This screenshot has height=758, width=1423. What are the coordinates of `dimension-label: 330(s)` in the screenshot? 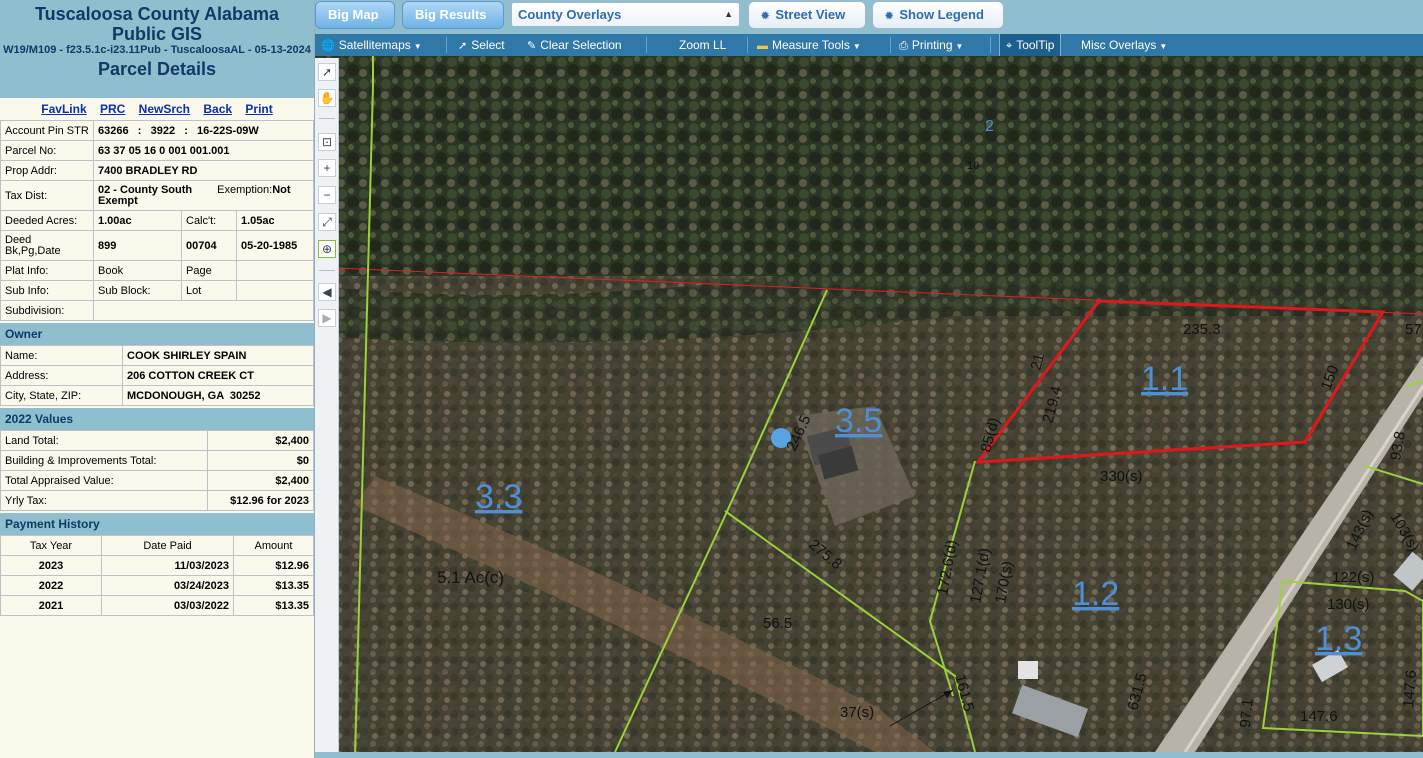 It's located at (1121, 476).